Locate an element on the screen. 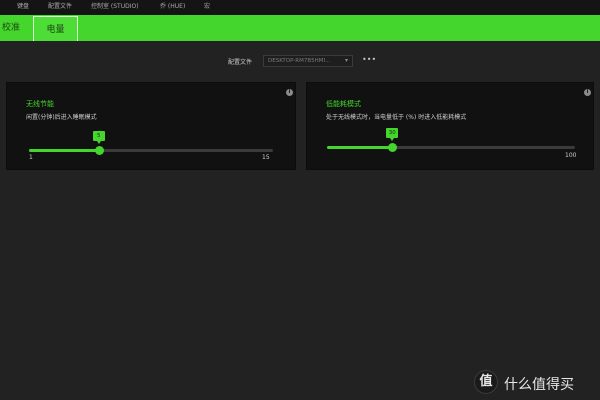 This screenshot has height=400, width=600. card-title: 低能耗模式 is located at coordinates (343, 104).